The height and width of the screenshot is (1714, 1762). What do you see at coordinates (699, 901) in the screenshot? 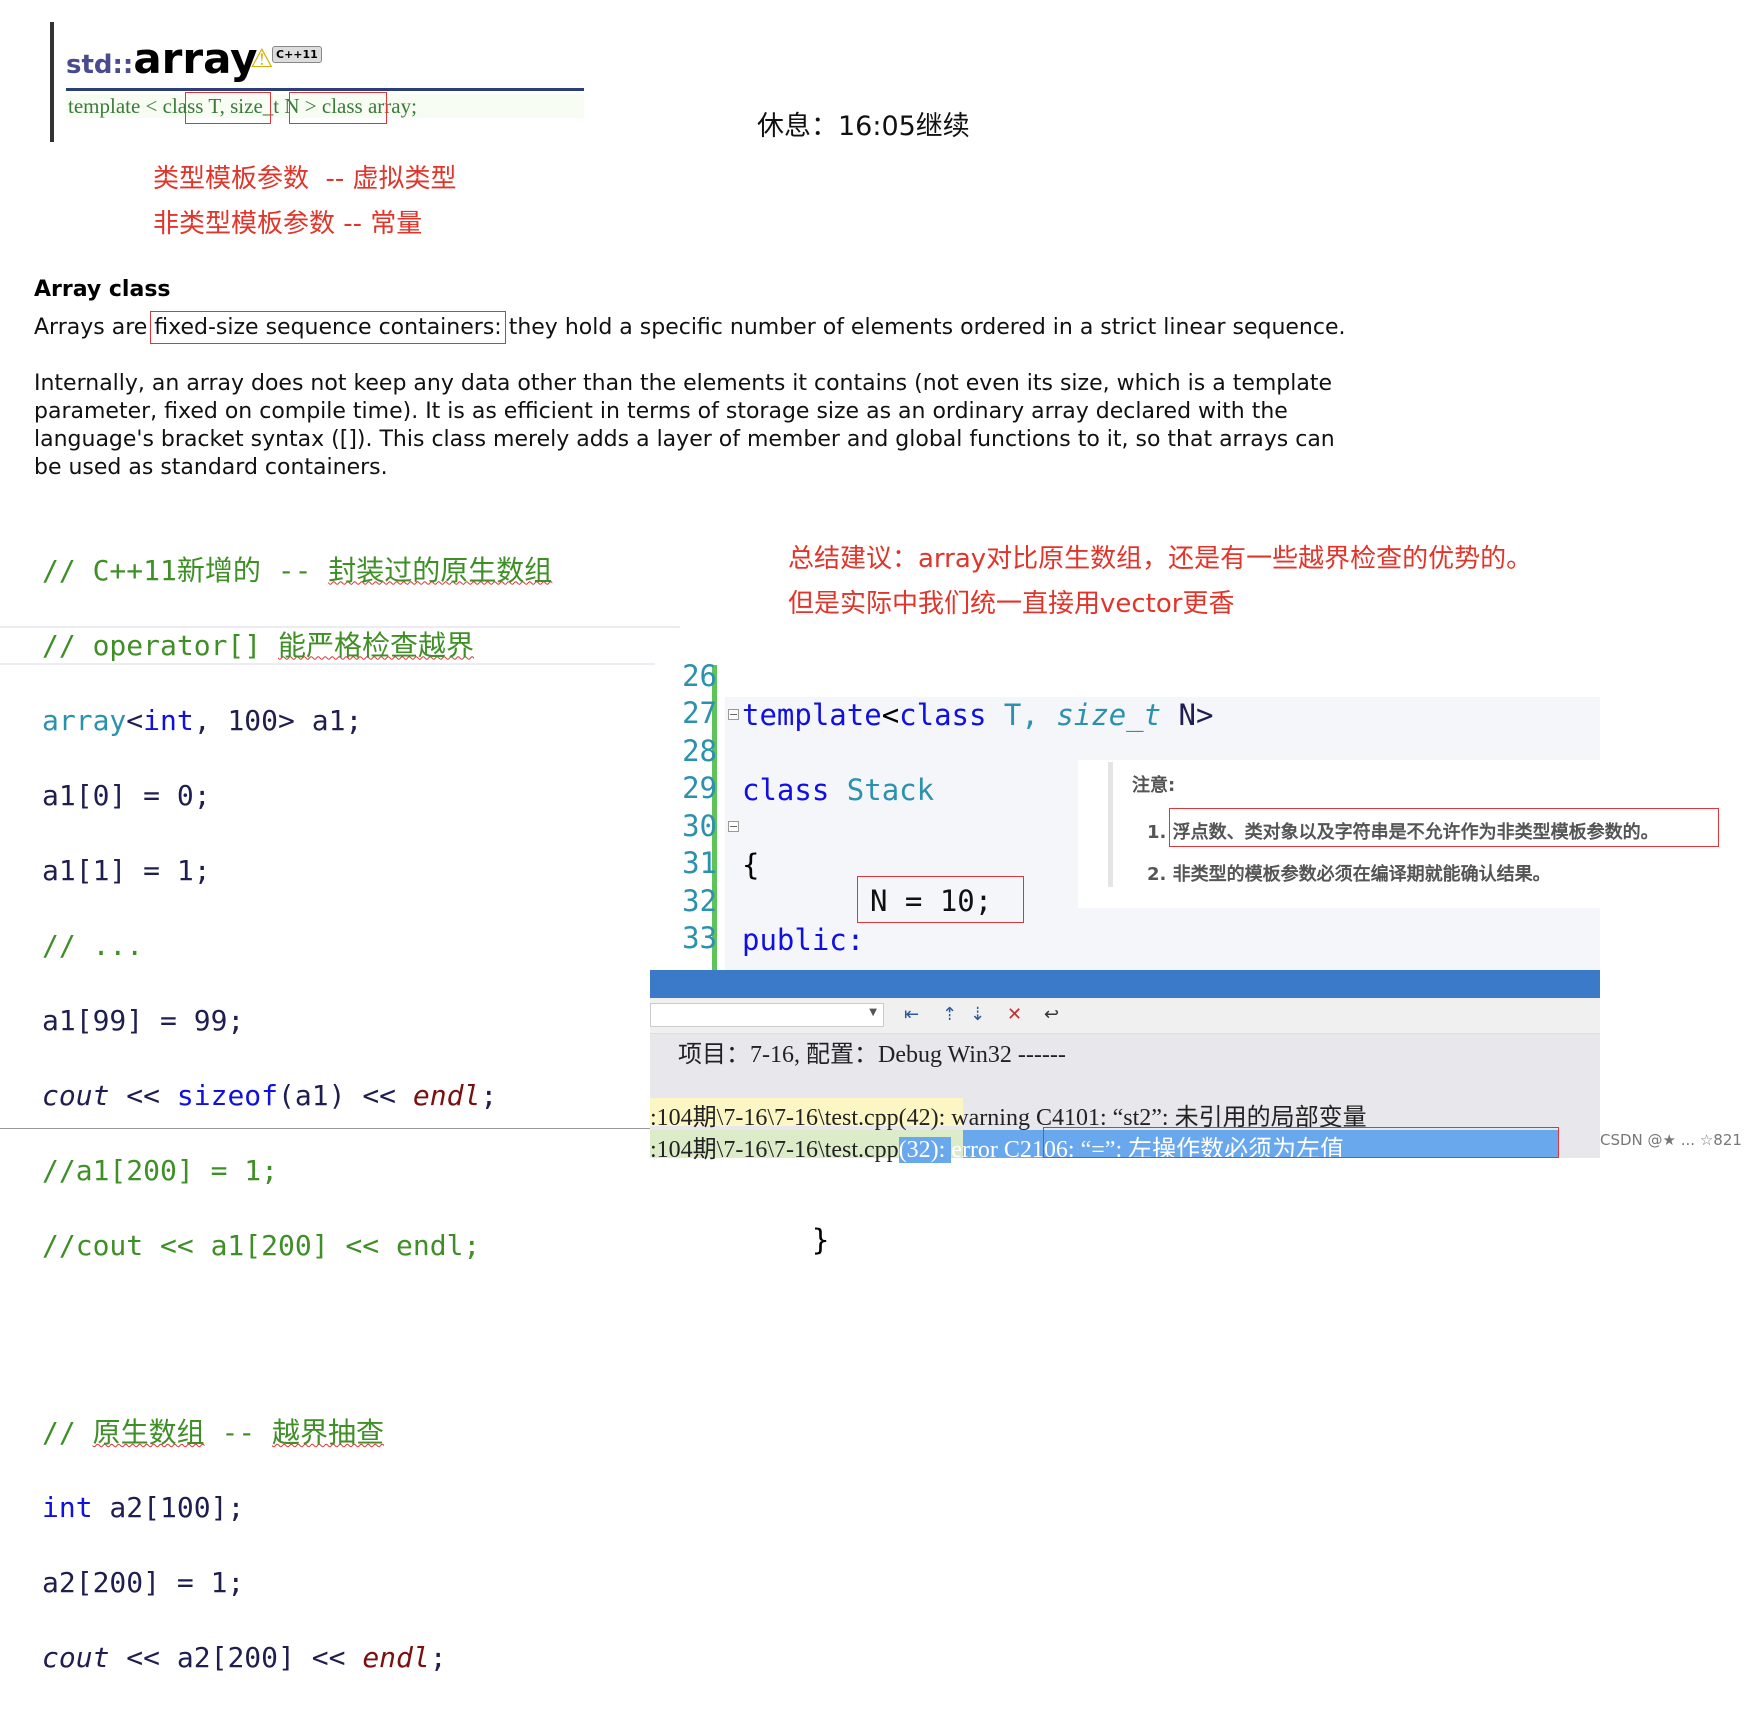
I see `line-number: 32` at bounding box center [699, 901].